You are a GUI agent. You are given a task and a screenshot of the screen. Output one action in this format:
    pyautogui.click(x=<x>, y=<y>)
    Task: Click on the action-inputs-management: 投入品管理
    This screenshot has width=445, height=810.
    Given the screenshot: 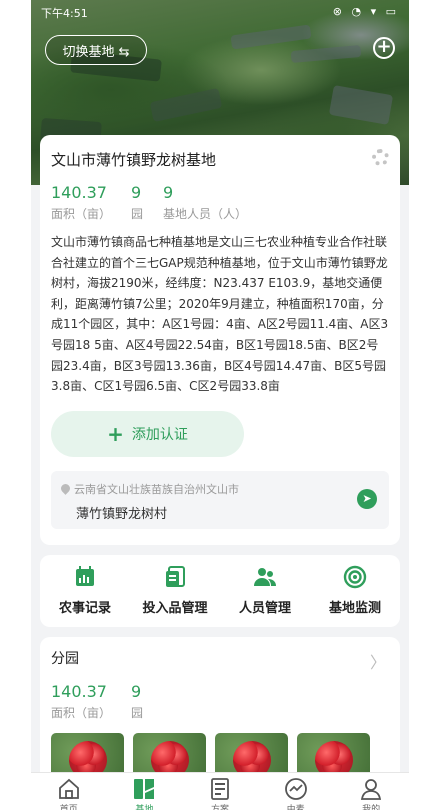 What is the action you would take?
    pyautogui.click(x=175, y=596)
    